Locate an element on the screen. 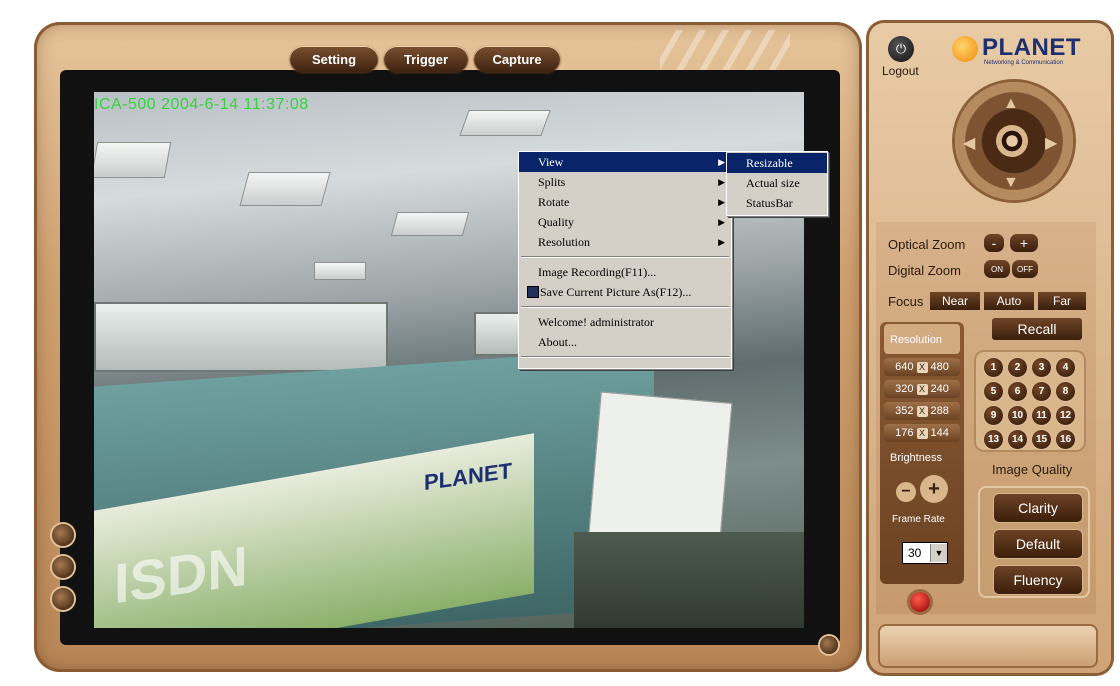  digital-zoom-label: Digital Zoom is located at coordinates (924, 270).